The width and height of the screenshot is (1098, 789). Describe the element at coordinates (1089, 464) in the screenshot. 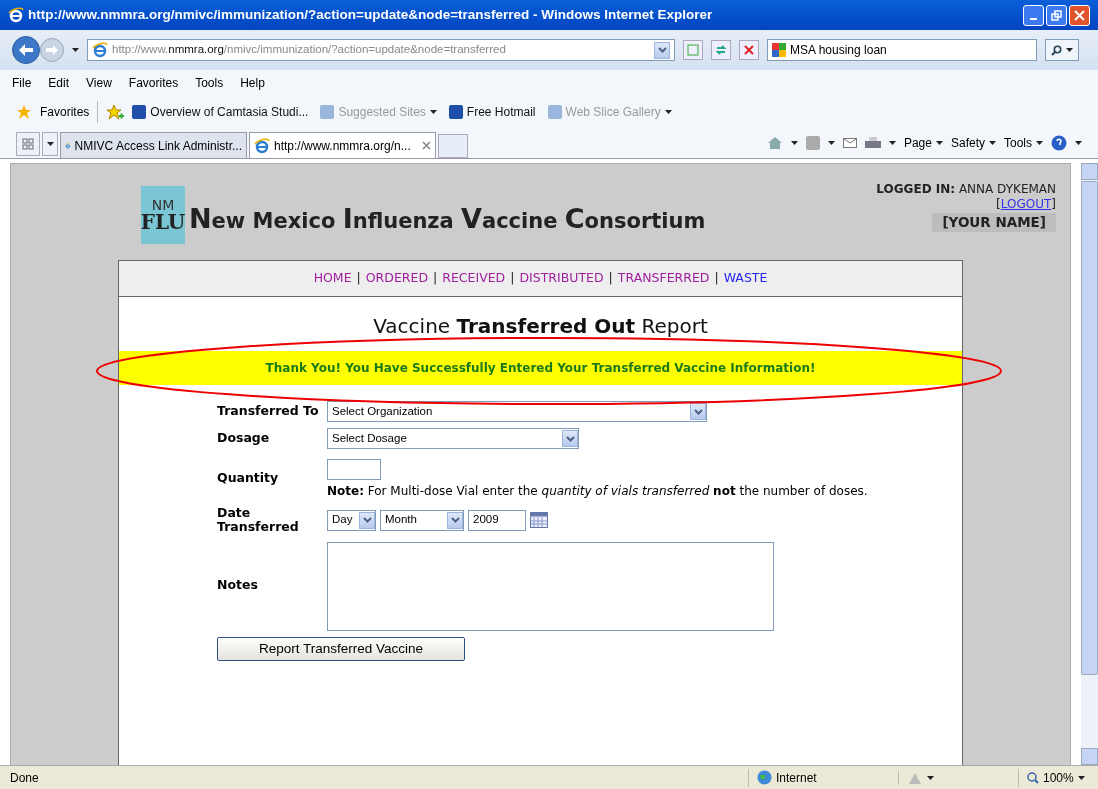

I see `vertical-scrollbar` at that location.